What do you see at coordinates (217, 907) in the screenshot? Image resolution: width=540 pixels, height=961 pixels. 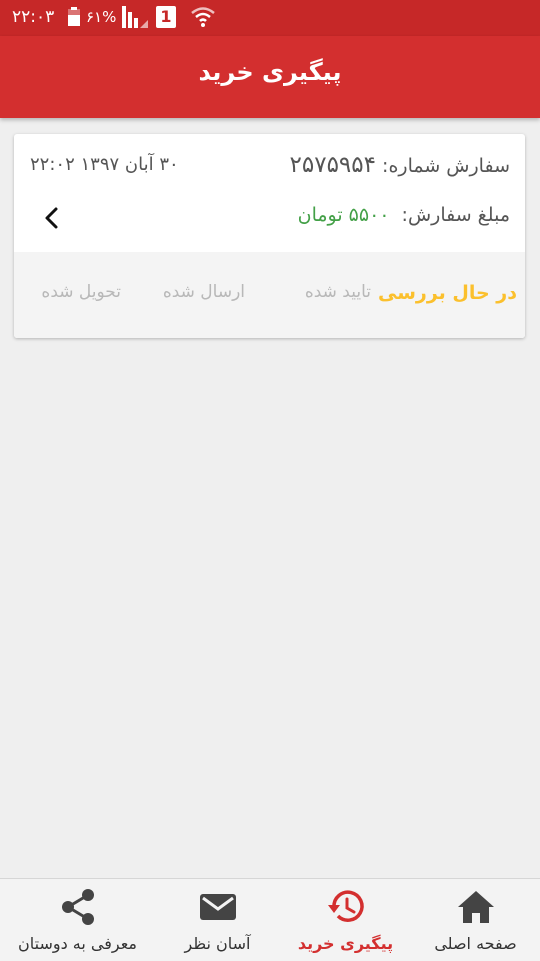 I see `mail-icon` at bounding box center [217, 907].